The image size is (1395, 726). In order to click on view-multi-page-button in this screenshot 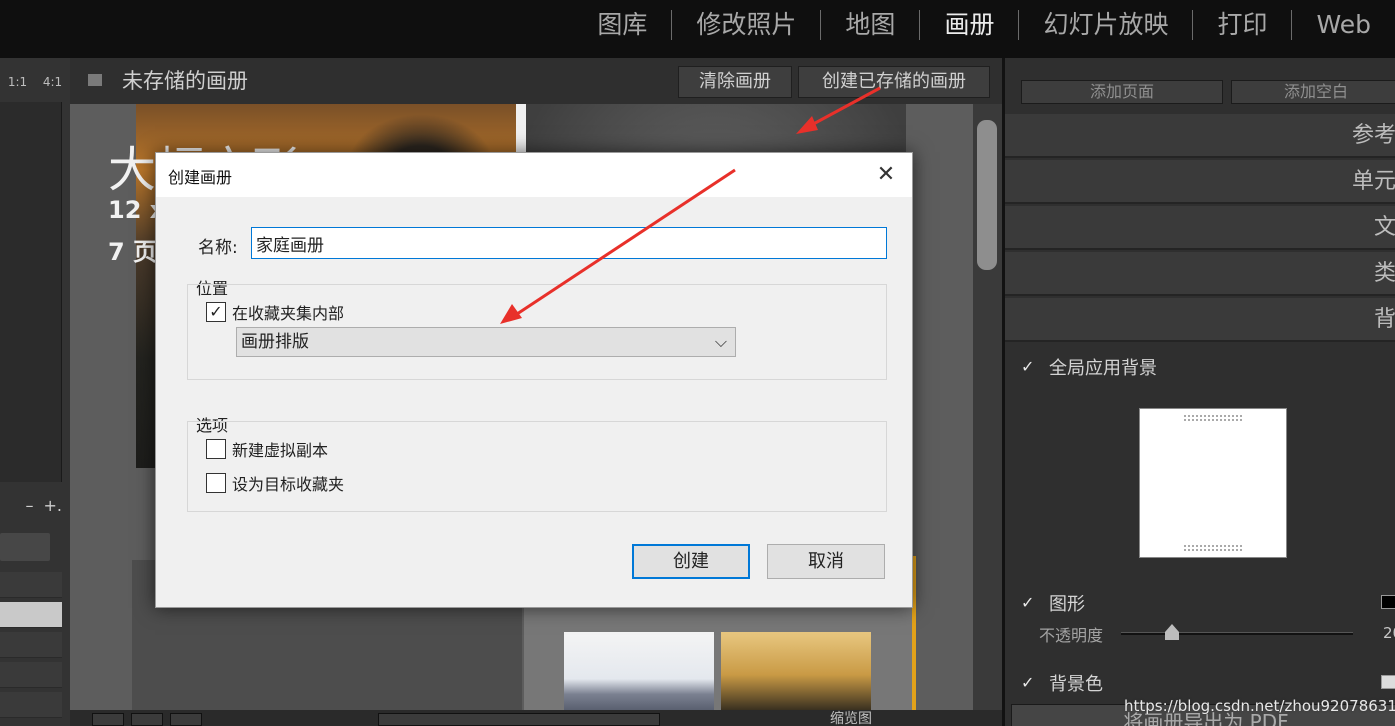, I will do `click(108, 719)`.